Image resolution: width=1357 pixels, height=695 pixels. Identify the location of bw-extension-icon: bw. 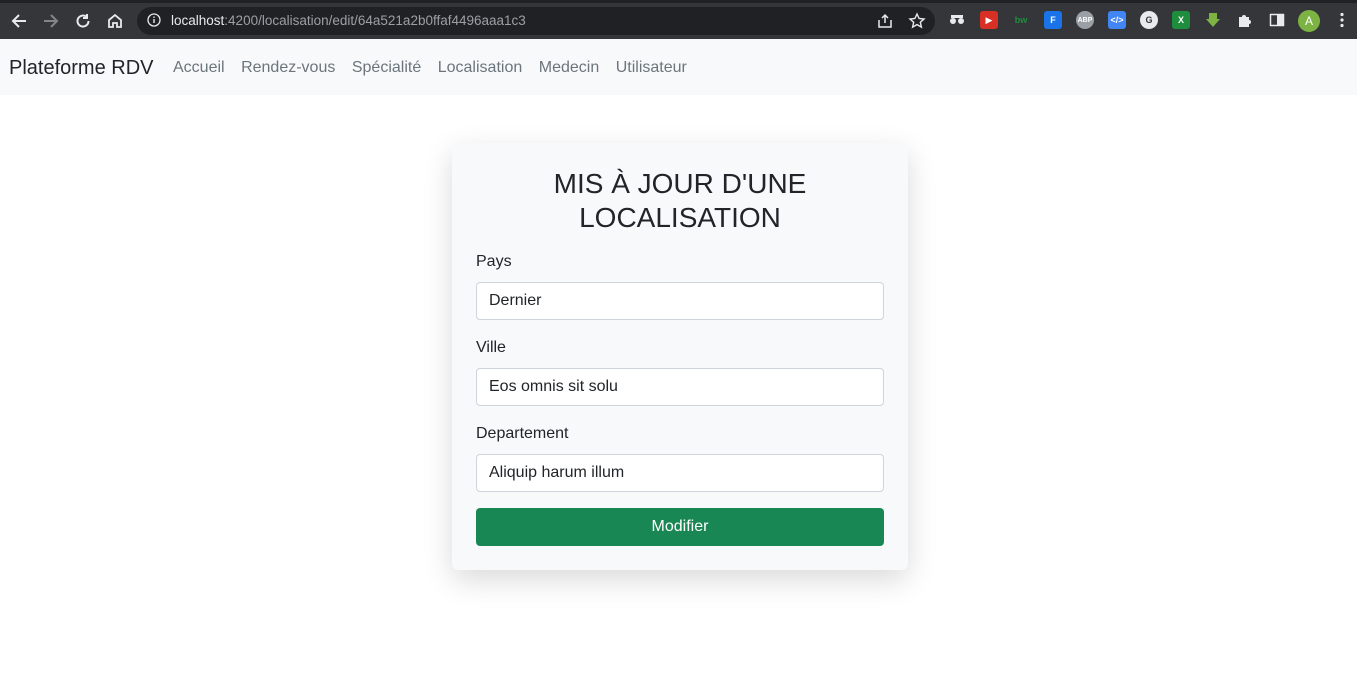
(1021, 20).